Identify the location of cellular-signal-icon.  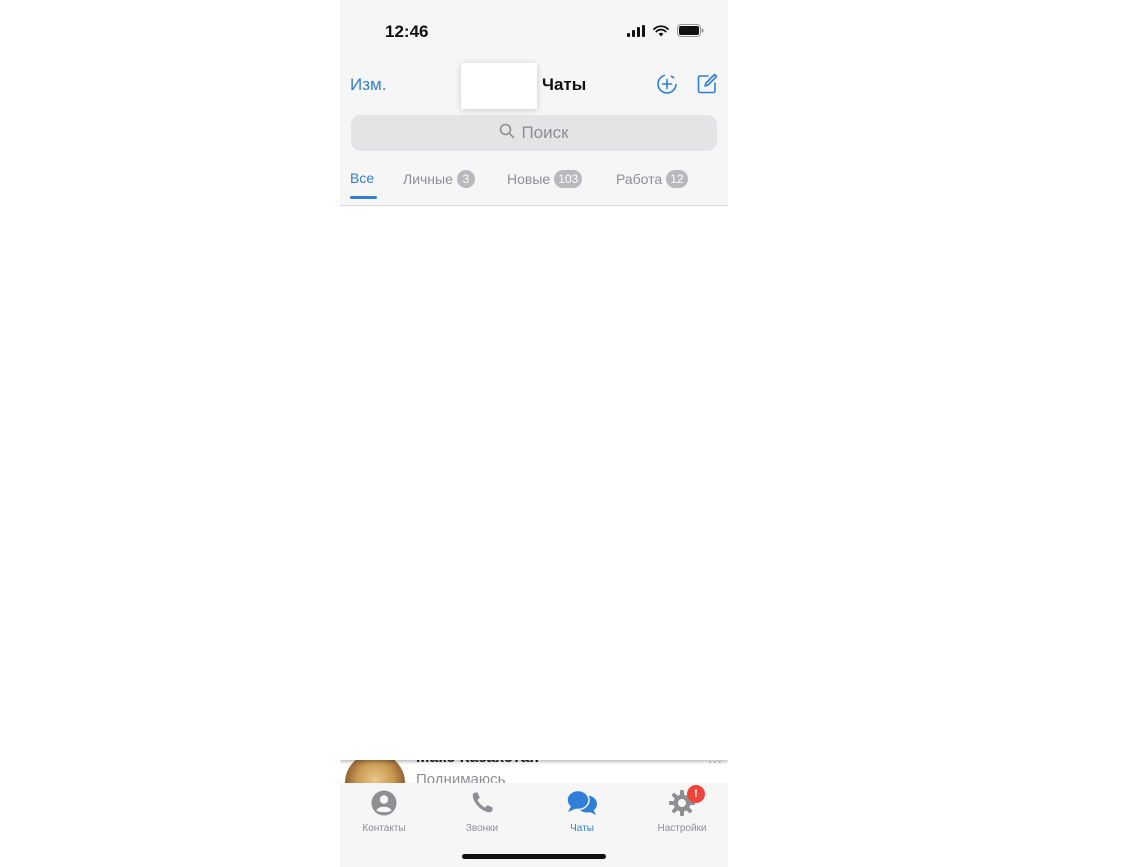
(636, 33).